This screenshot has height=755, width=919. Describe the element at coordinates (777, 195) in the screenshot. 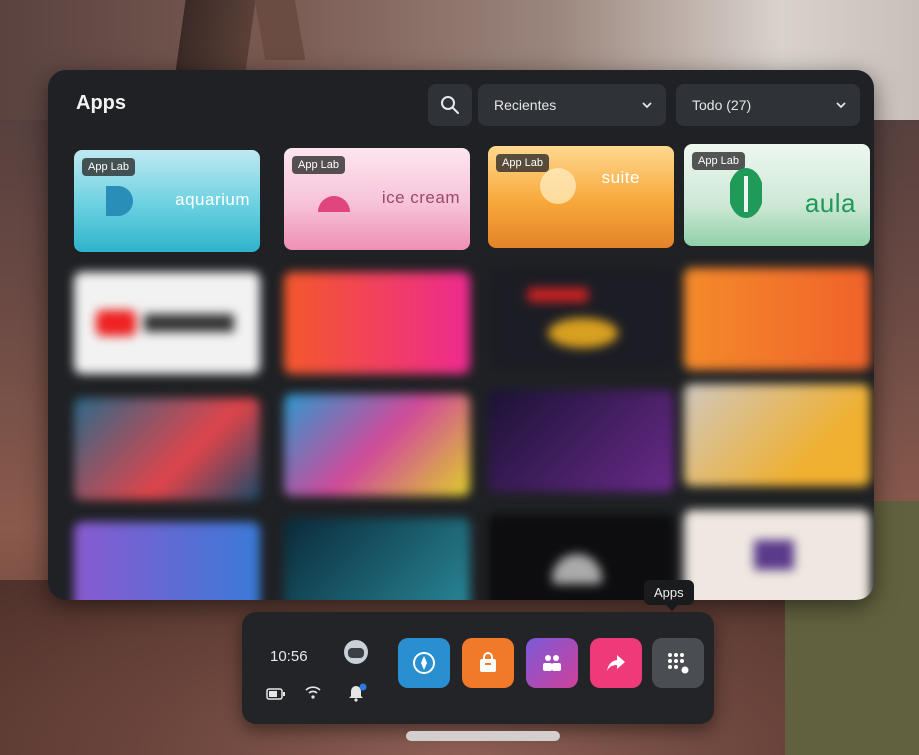

I see `app-tile-aula: App Lab aula` at that location.